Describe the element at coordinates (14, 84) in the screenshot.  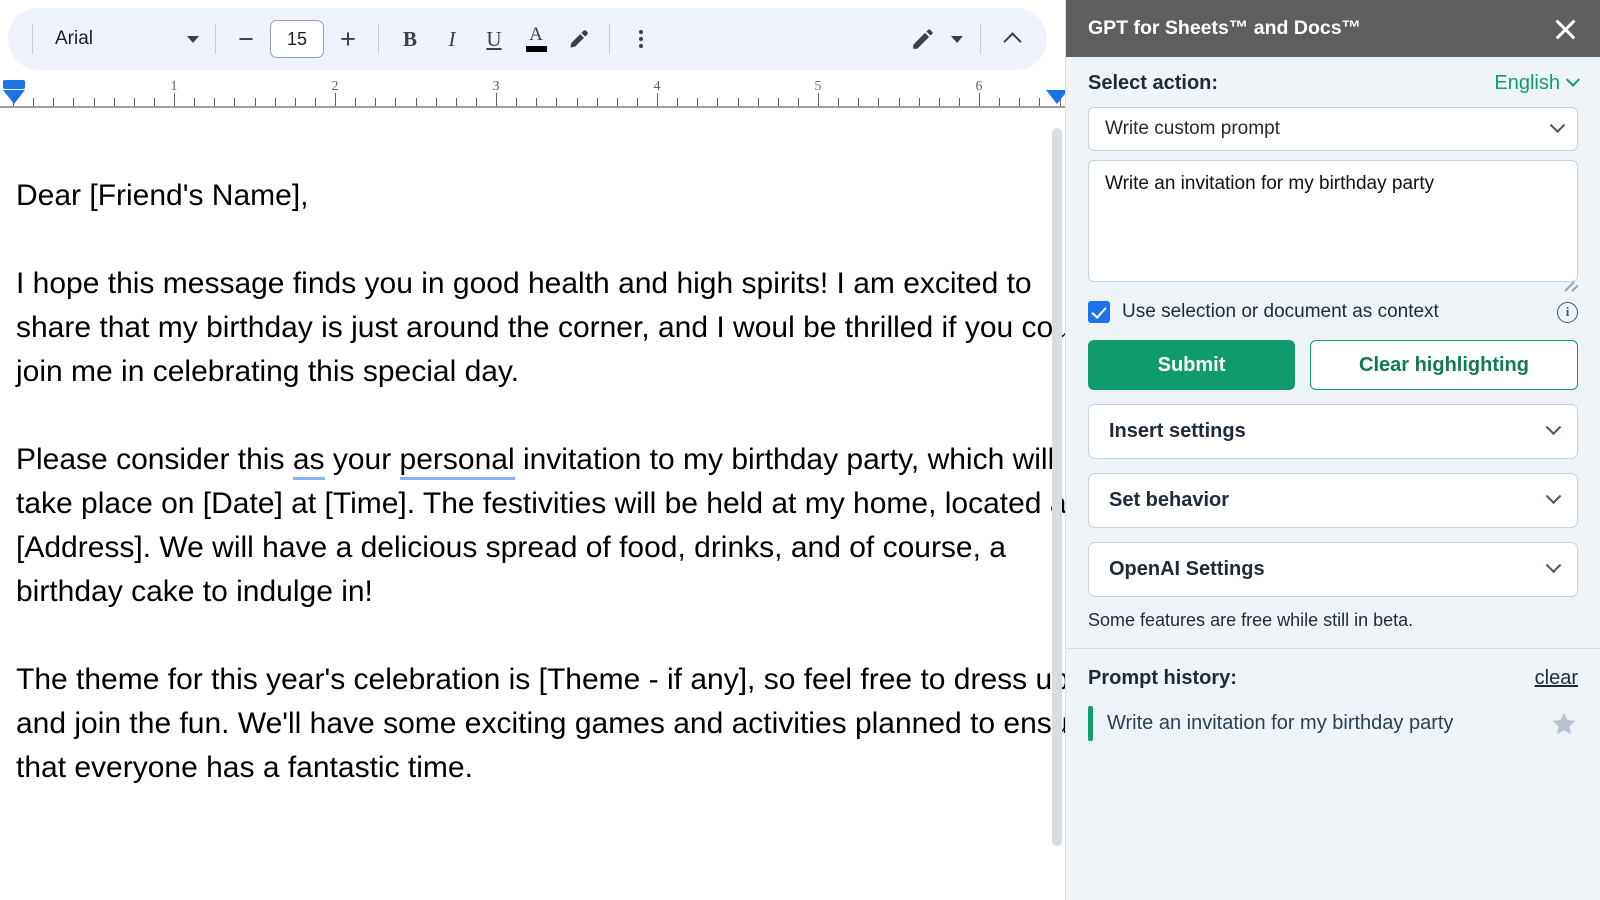
I see `left-indent-marker` at that location.